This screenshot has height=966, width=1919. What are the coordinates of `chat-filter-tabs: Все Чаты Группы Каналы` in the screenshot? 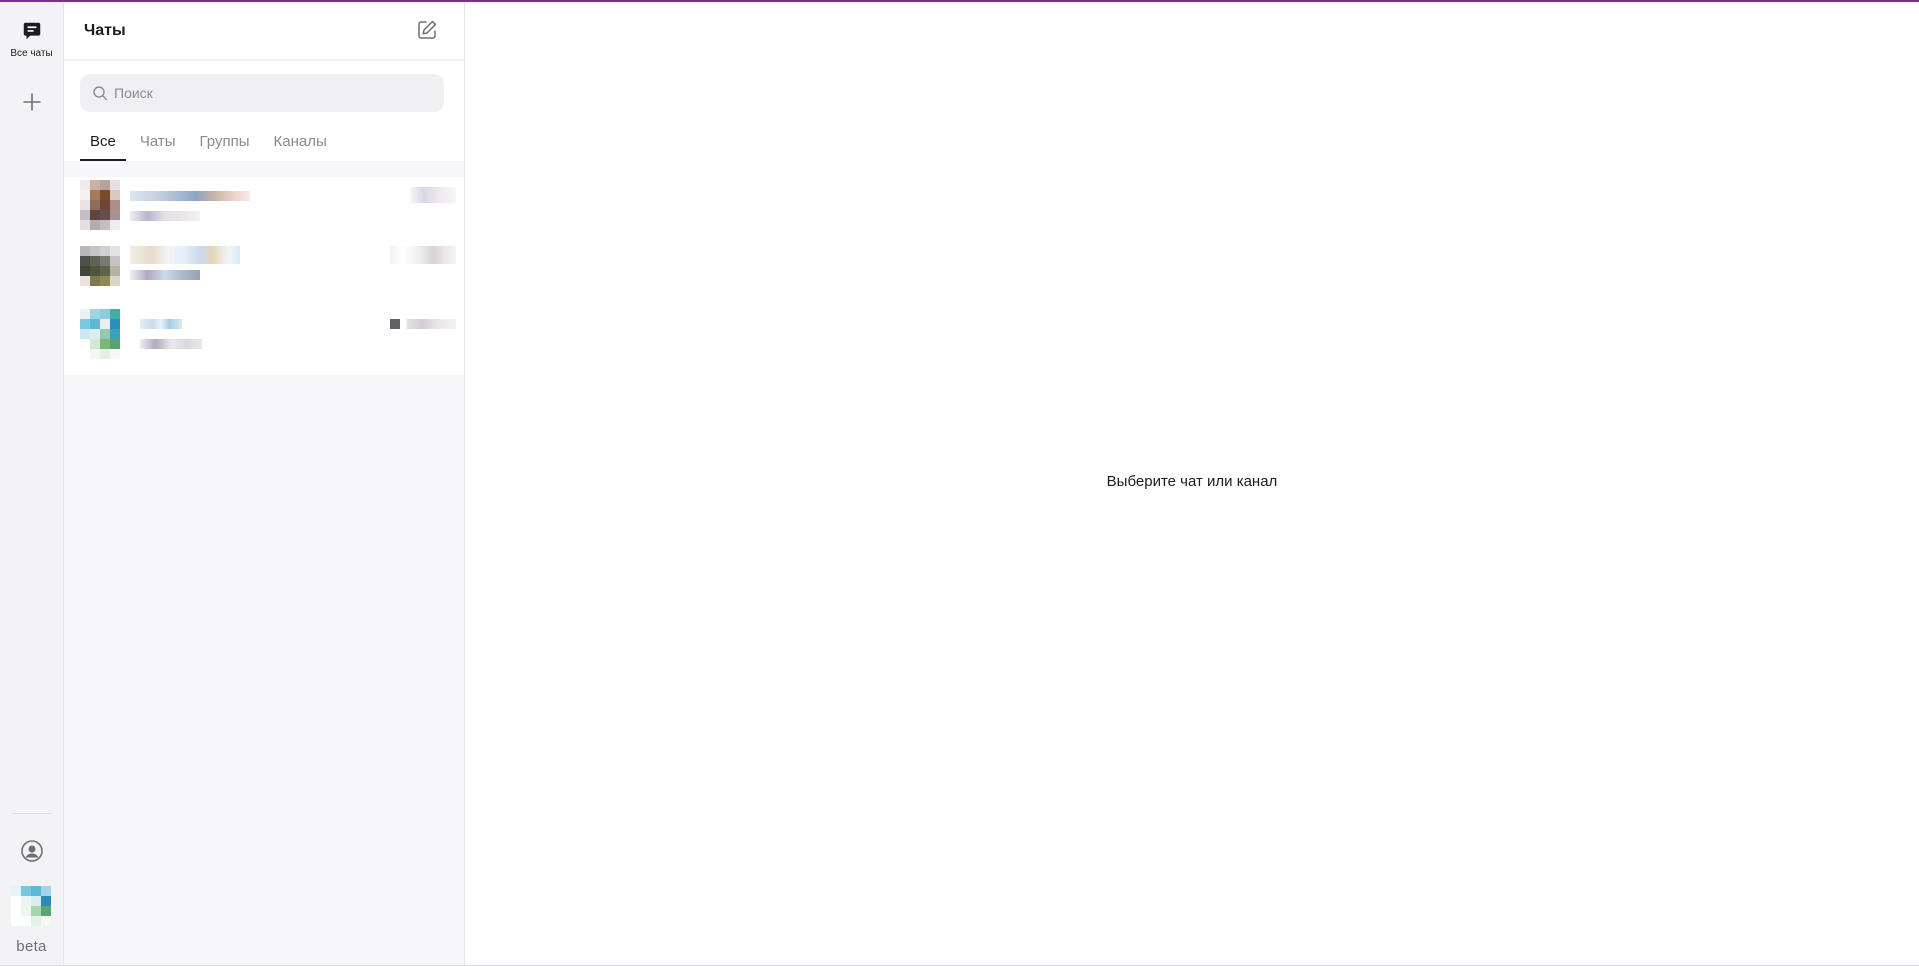 It's located at (210, 146).